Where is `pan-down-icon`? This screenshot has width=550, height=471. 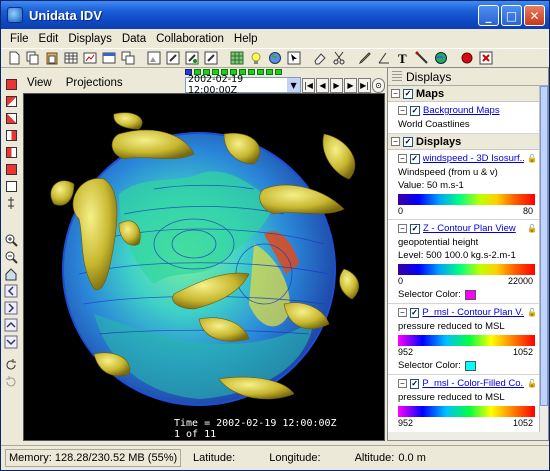
pan-down-icon is located at coordinates (11, 342).